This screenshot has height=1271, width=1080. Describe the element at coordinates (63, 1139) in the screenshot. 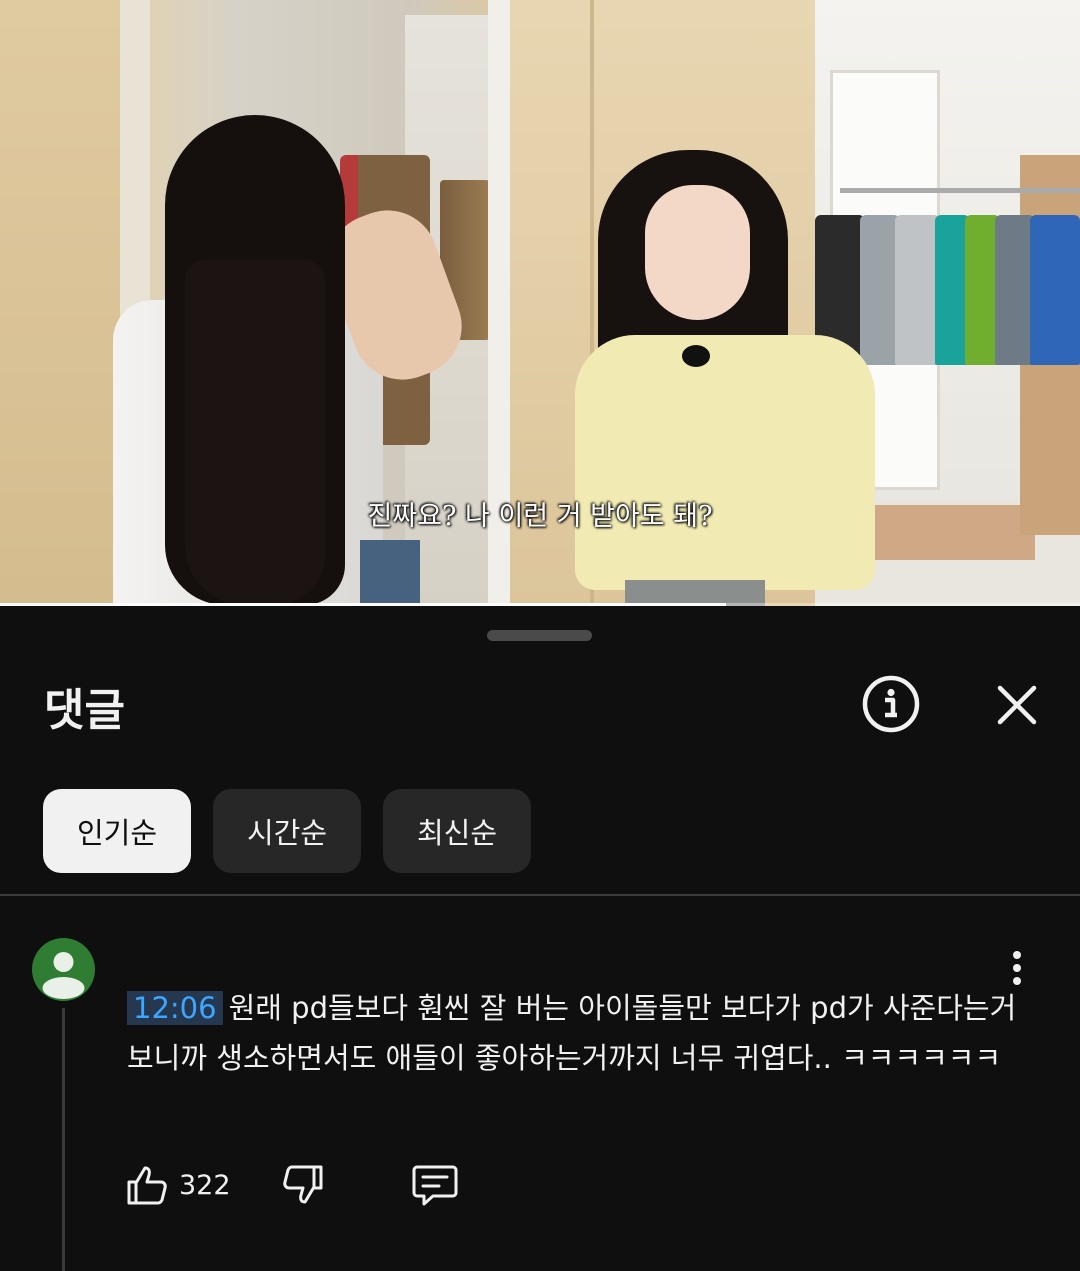

I see `thread-line` at that location.